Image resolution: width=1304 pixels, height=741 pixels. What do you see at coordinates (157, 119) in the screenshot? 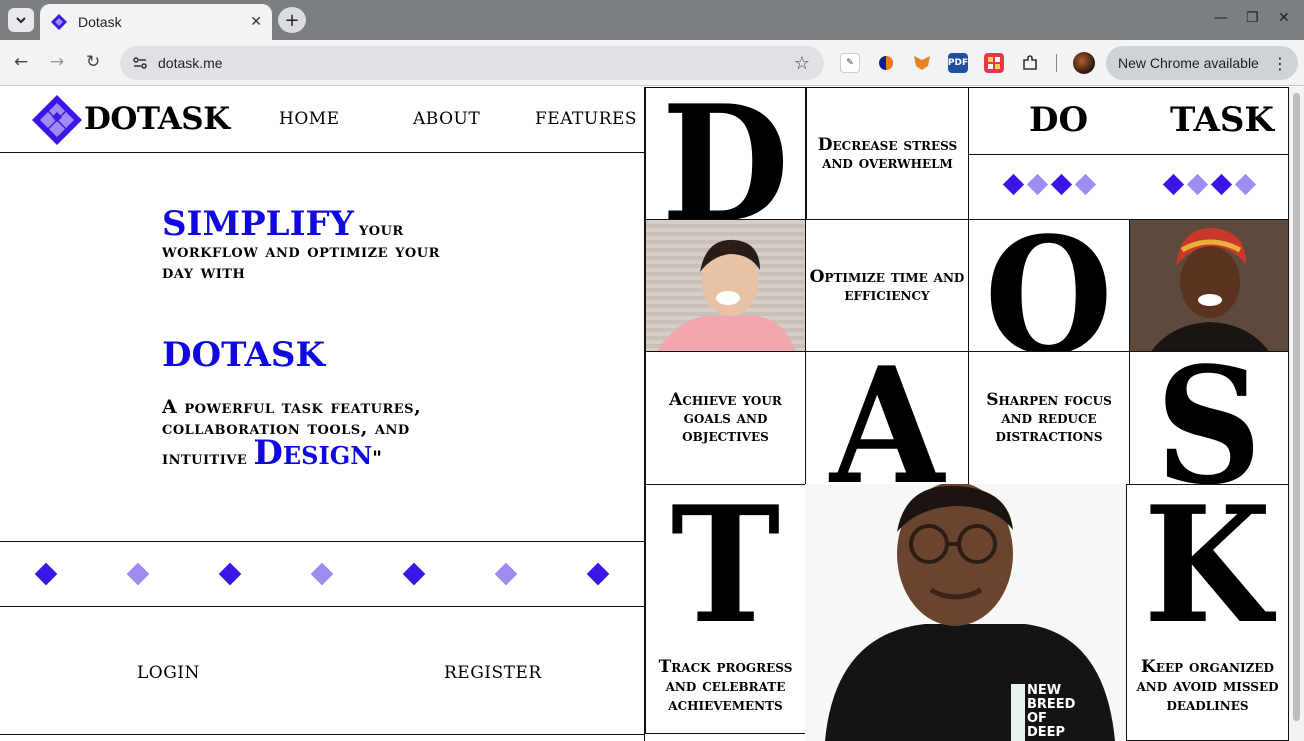
I see `site-logo-text: DOTASK` at bounding box center [157, 119].